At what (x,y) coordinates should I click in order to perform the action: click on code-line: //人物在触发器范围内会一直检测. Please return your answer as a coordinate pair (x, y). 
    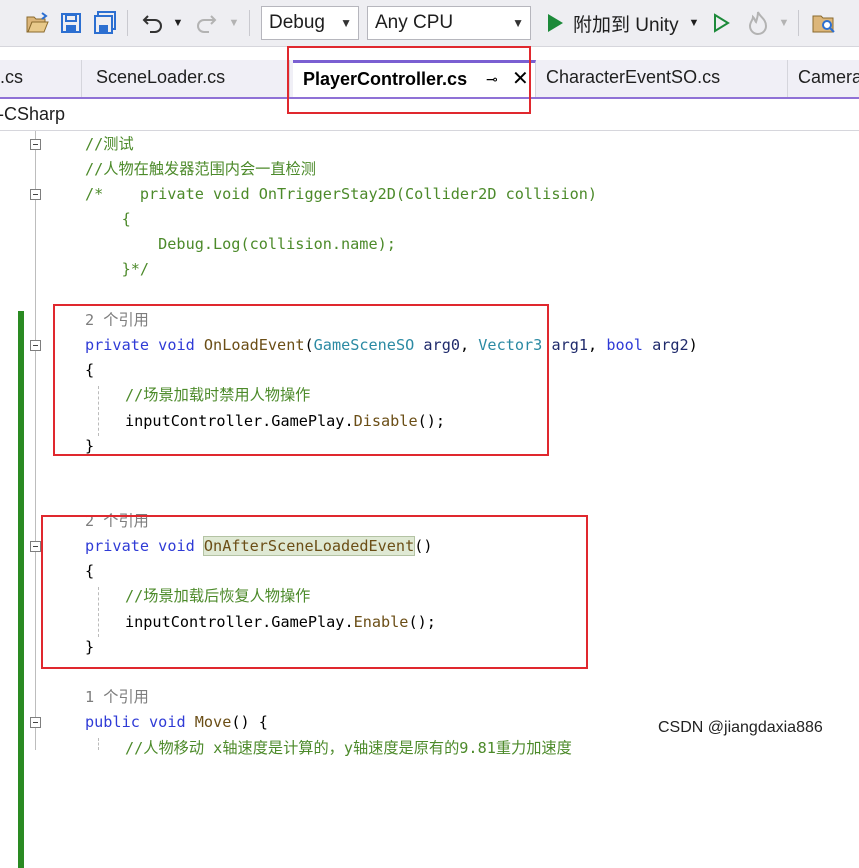
    Looking at the image, I should click on (200, 169).